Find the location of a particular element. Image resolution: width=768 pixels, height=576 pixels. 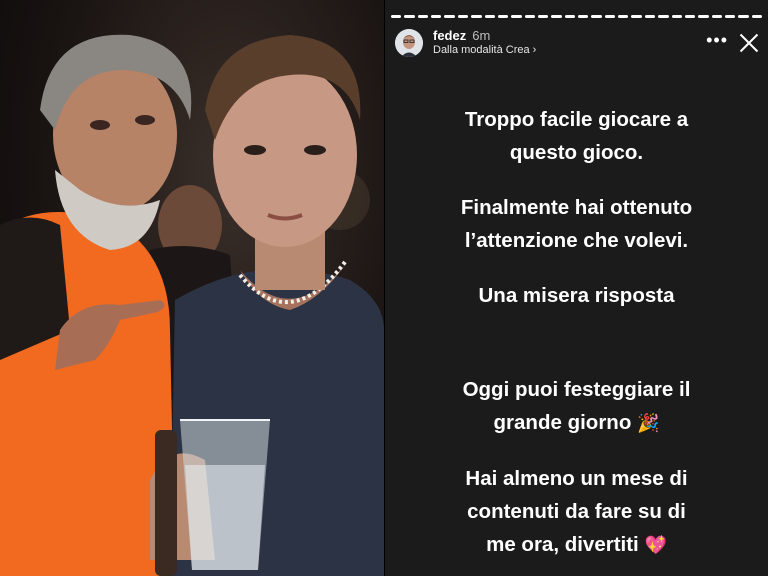

story-header: fedez 6m Dalla modalità Crea › ••• is located at coordinates (577, 43).